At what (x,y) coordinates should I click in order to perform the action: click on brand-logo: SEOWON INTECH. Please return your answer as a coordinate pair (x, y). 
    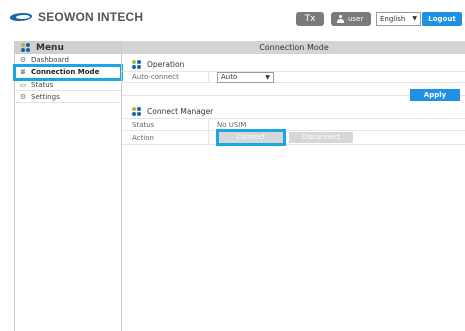
    Looking at the image, I should click on (76, 17).